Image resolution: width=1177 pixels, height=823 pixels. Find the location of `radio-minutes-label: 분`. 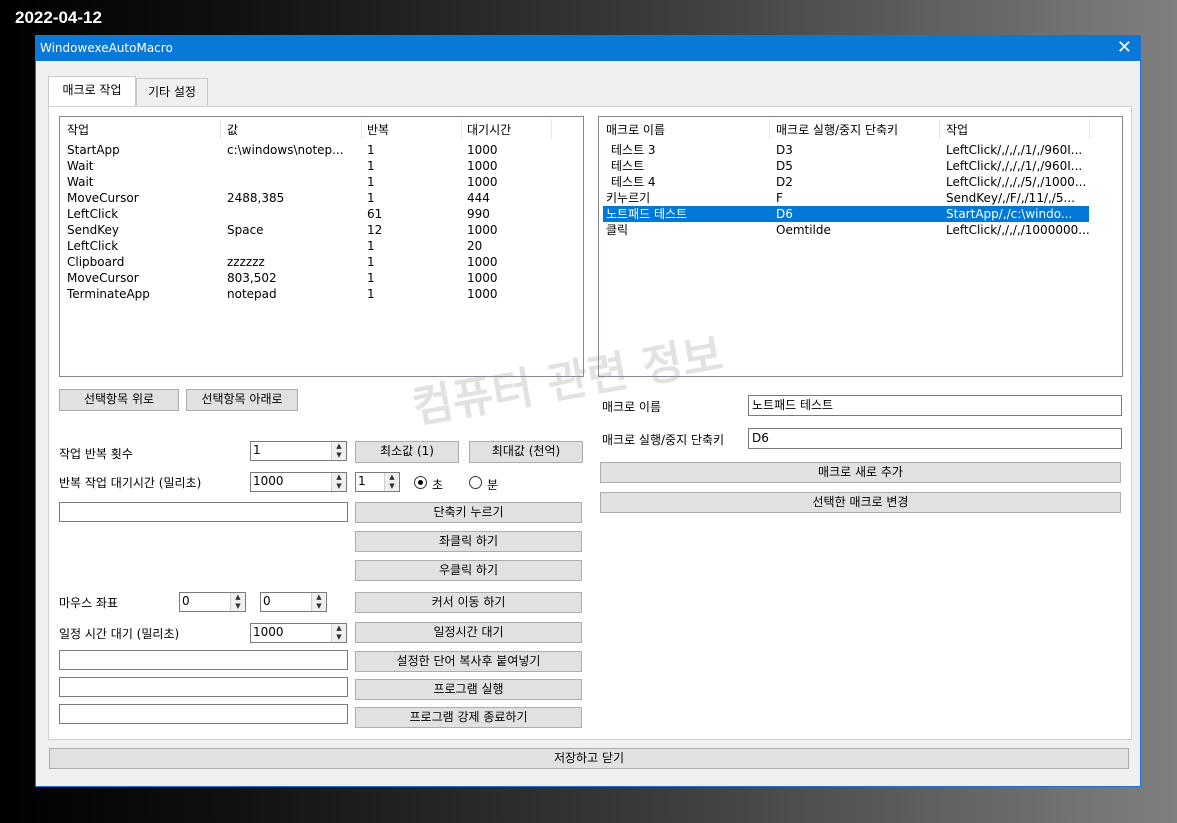

radio-minutes-label: 분 is located at coordinates (492, 484).